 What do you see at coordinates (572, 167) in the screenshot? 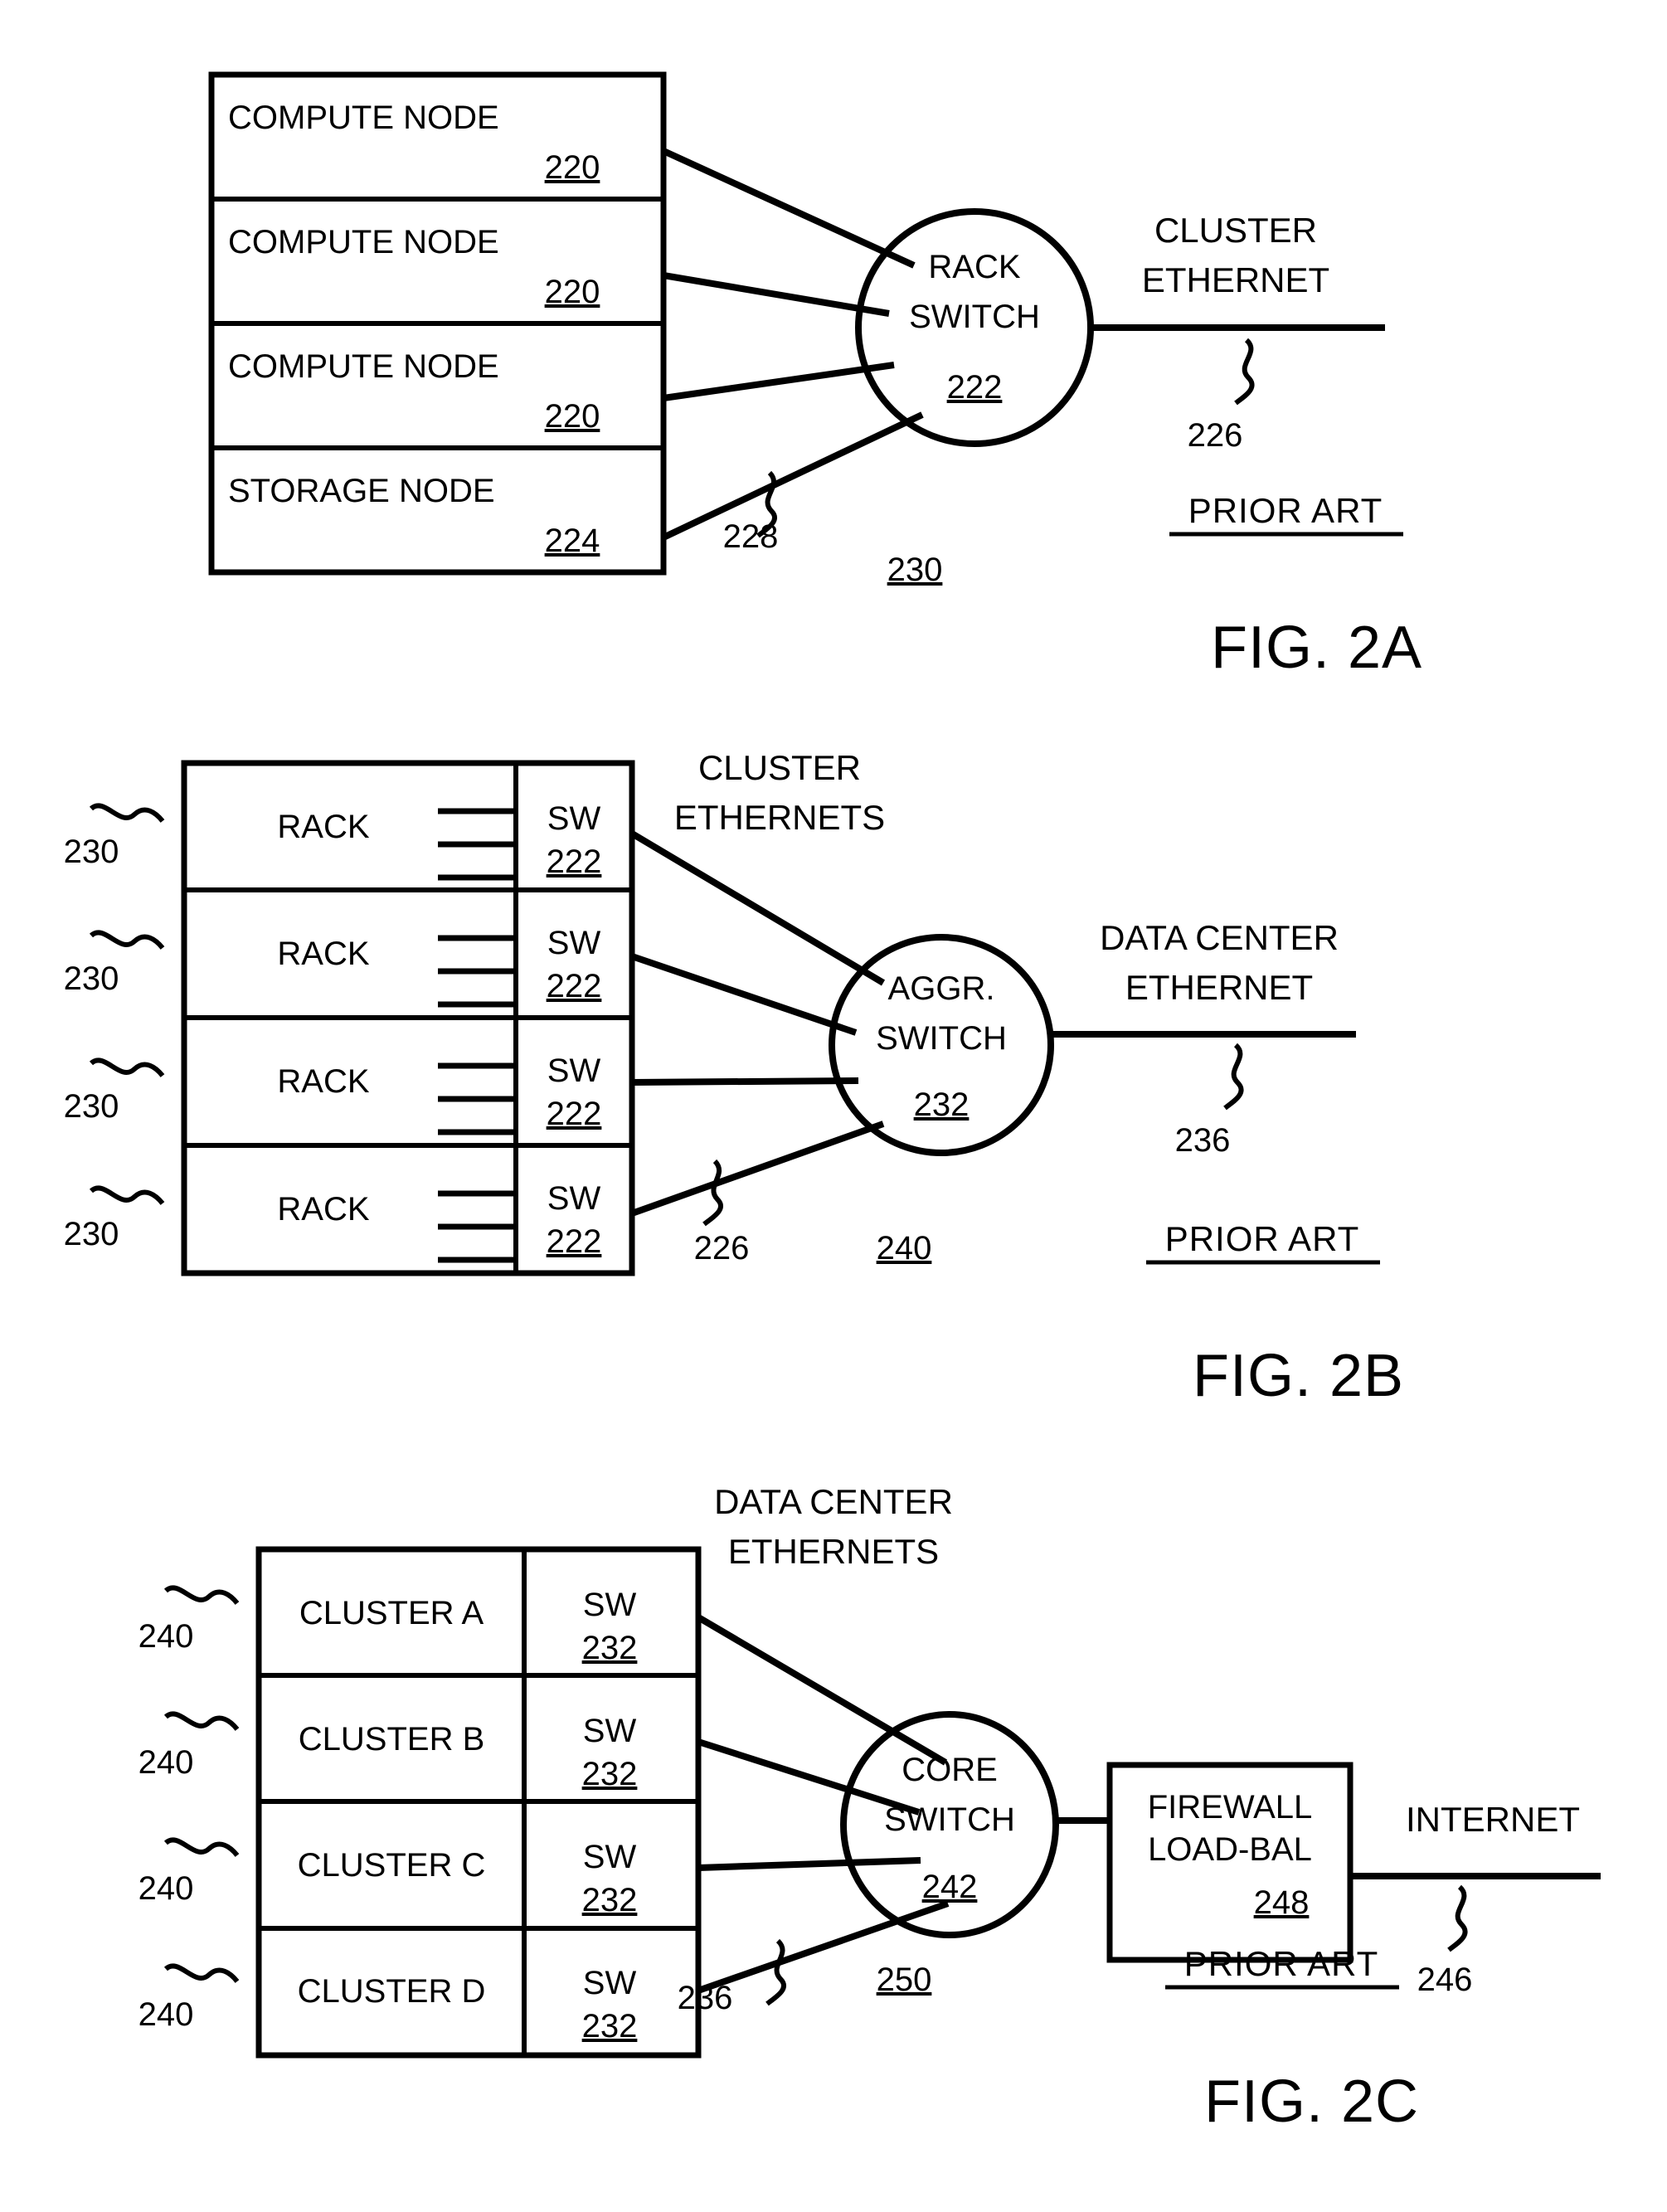
I see `fig2a-node-ref-0: 220` at bounding box center [572, 167].